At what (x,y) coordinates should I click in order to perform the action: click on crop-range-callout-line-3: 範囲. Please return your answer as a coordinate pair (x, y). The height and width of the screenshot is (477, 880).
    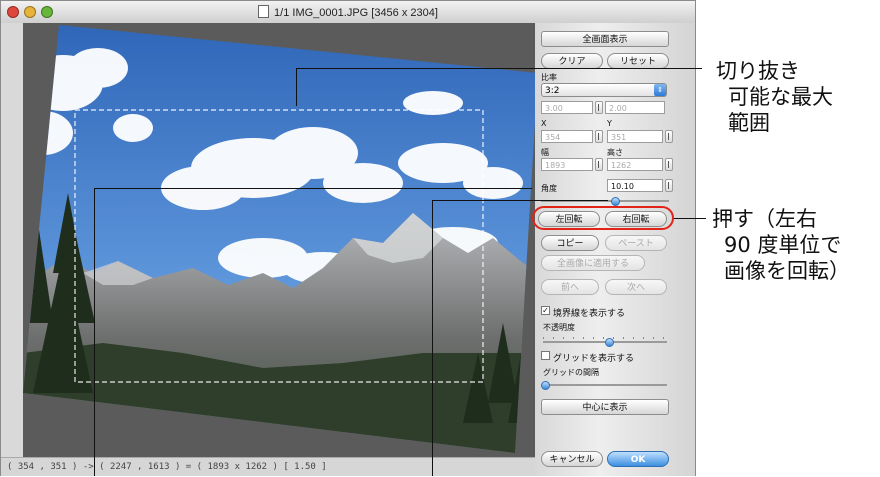
    Looking at the image, I should click on (749, 123).